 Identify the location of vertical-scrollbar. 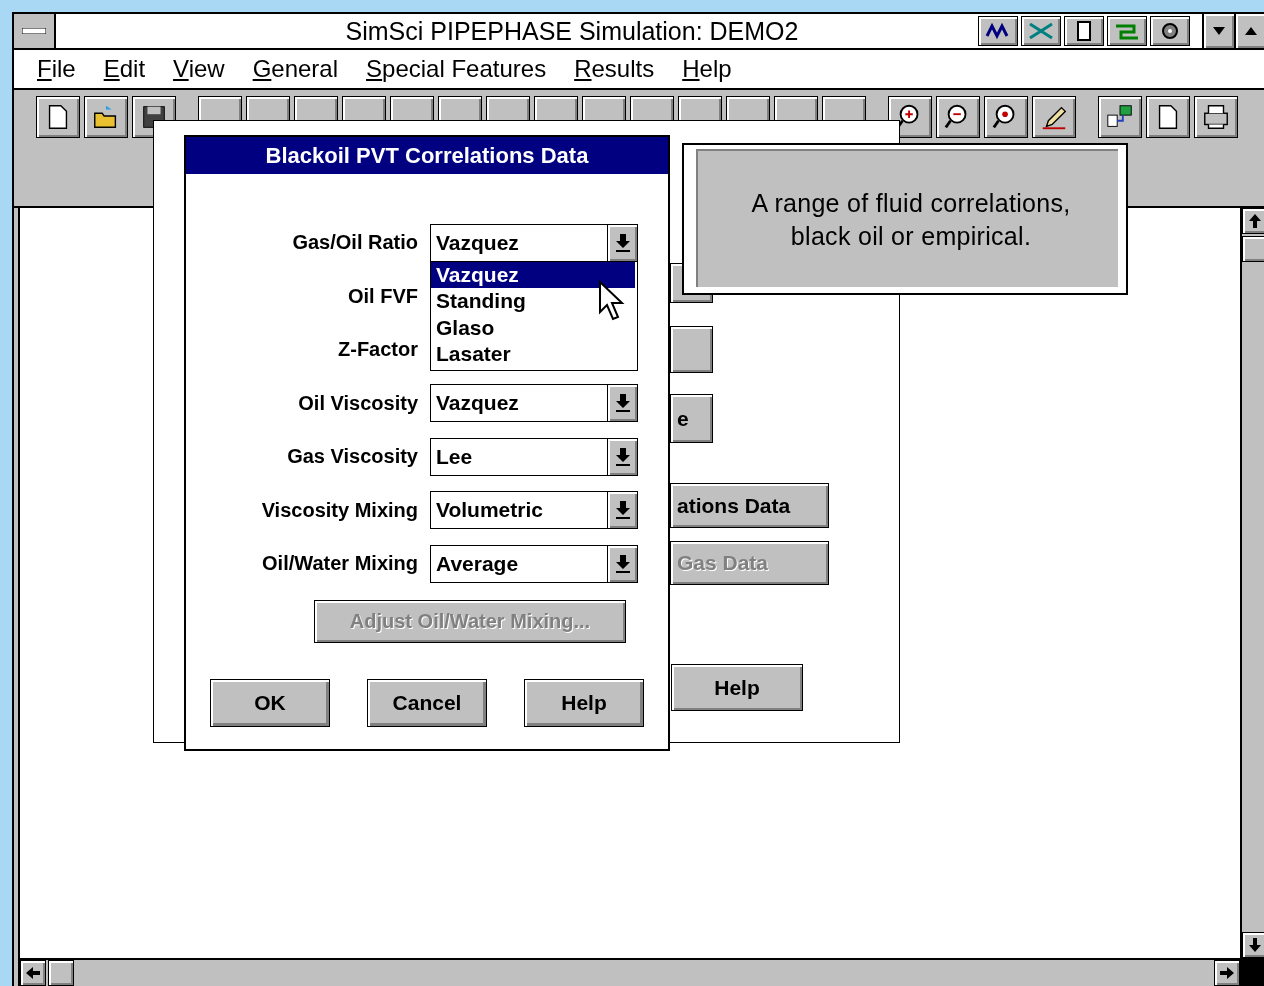
(1252, 583).